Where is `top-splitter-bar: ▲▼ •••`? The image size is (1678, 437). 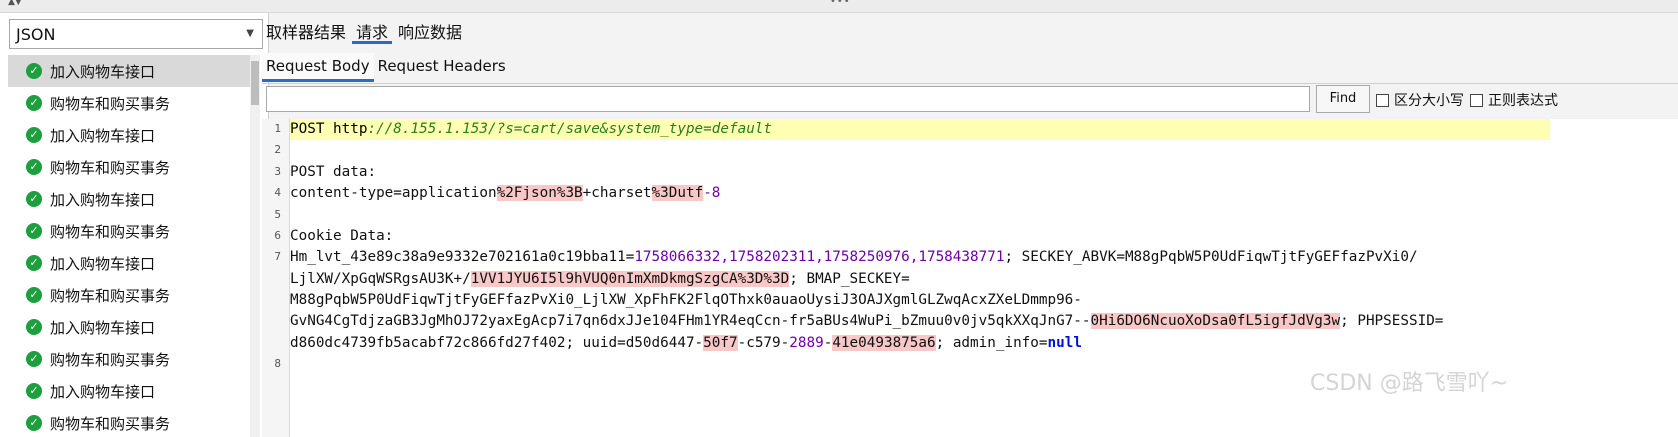
top-splitter-bar: ▲▼ ••• is located at coordinates (839, 6).